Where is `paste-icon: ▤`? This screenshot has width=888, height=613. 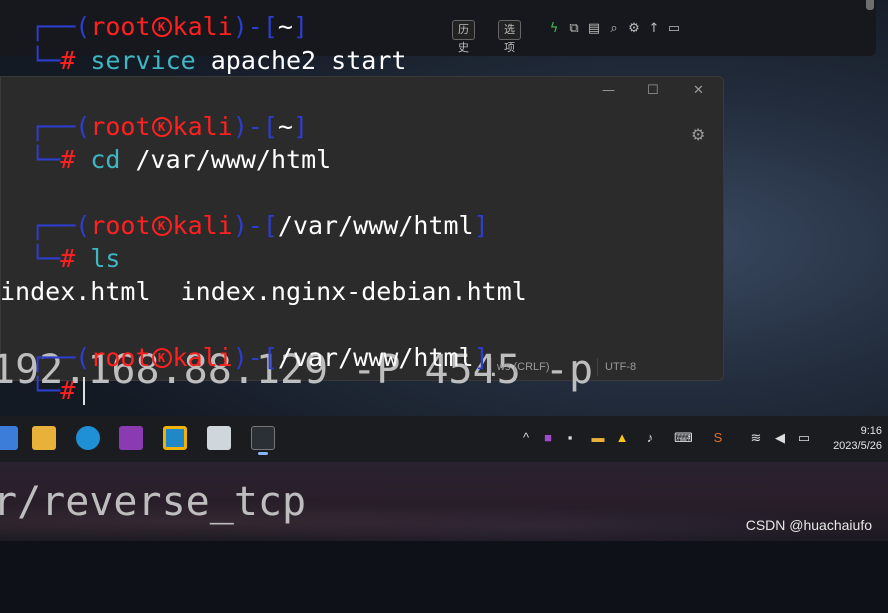 paste-icon: ▤ is located at coordinates (594, 29).